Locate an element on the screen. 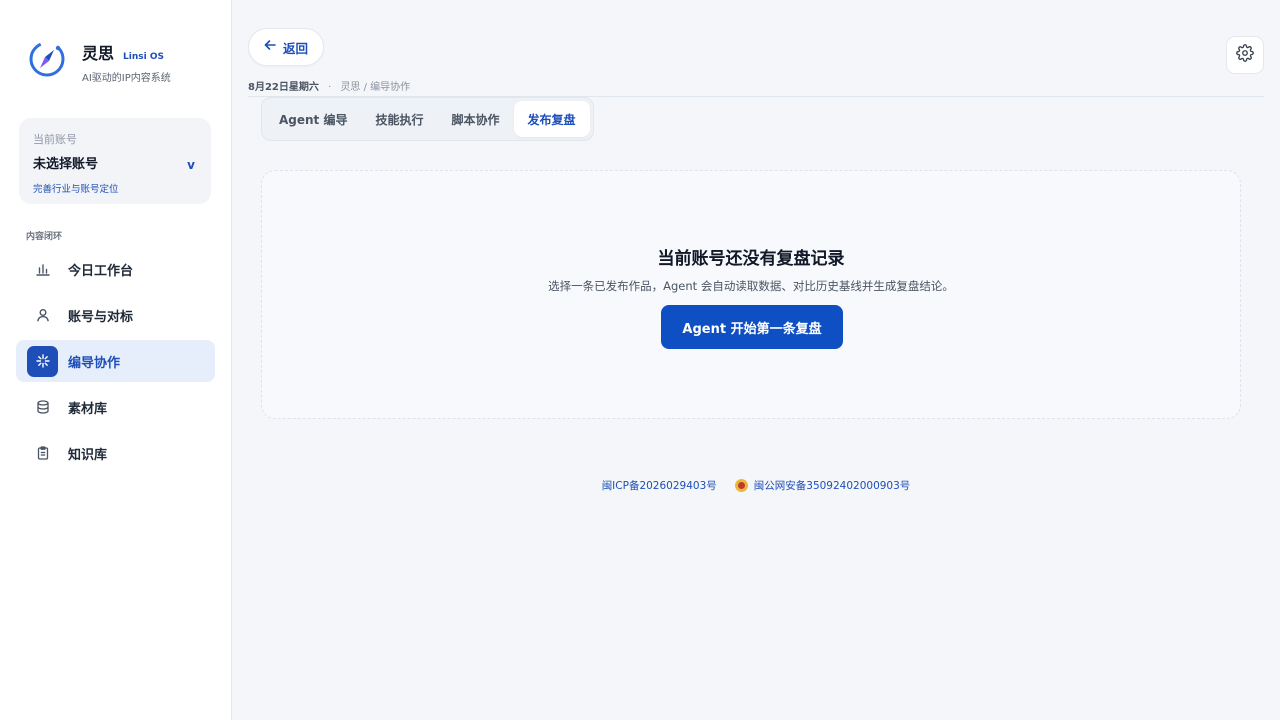  brand-subtitle: Linsi OS is located at coordinates (143, 57).